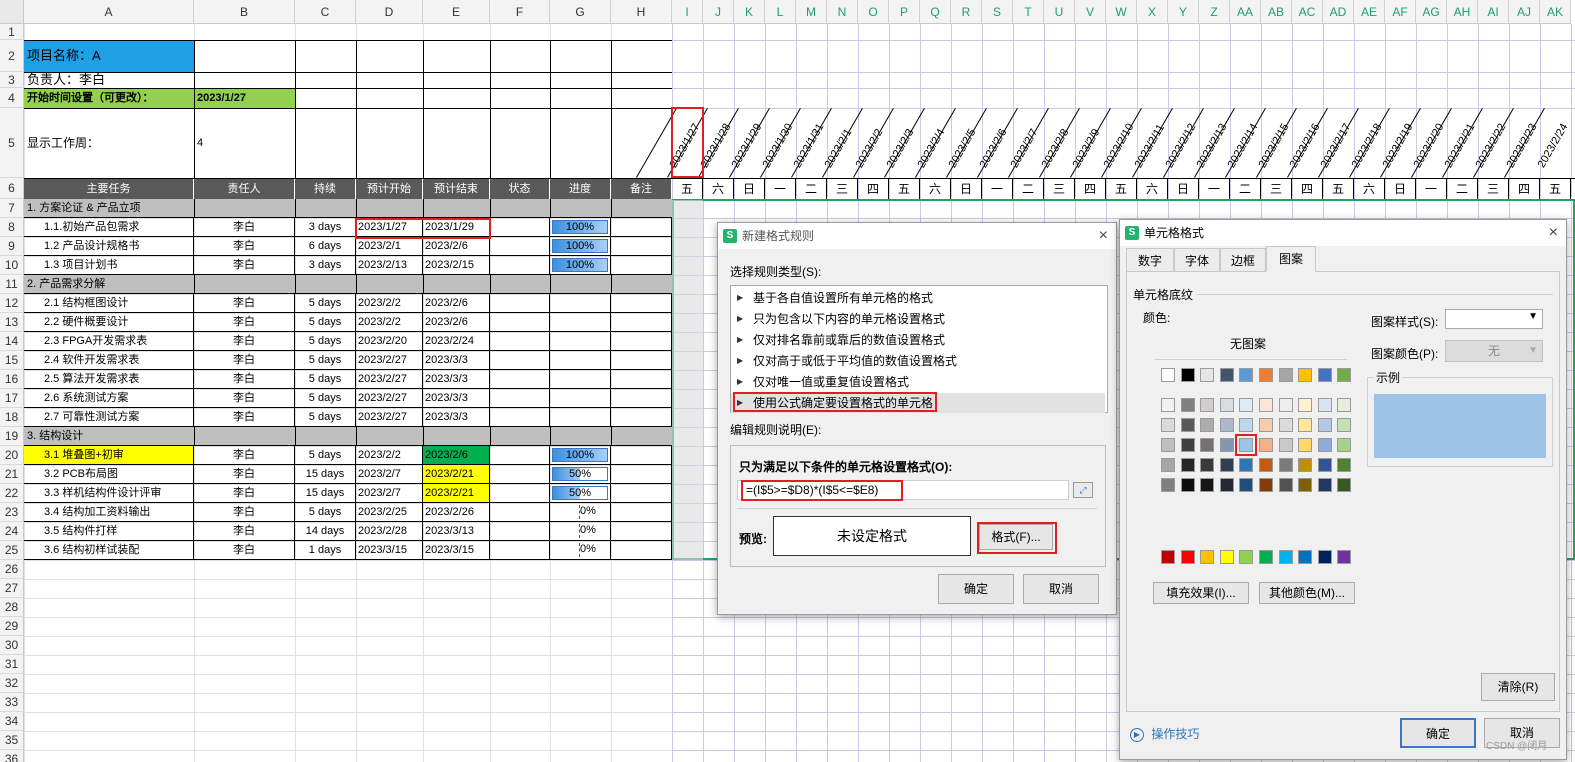 Image resolution: width=1575 pixels, height=762 pixels. I want to click on task-name: 2.5 算法开发需求表, so click(109, 379).